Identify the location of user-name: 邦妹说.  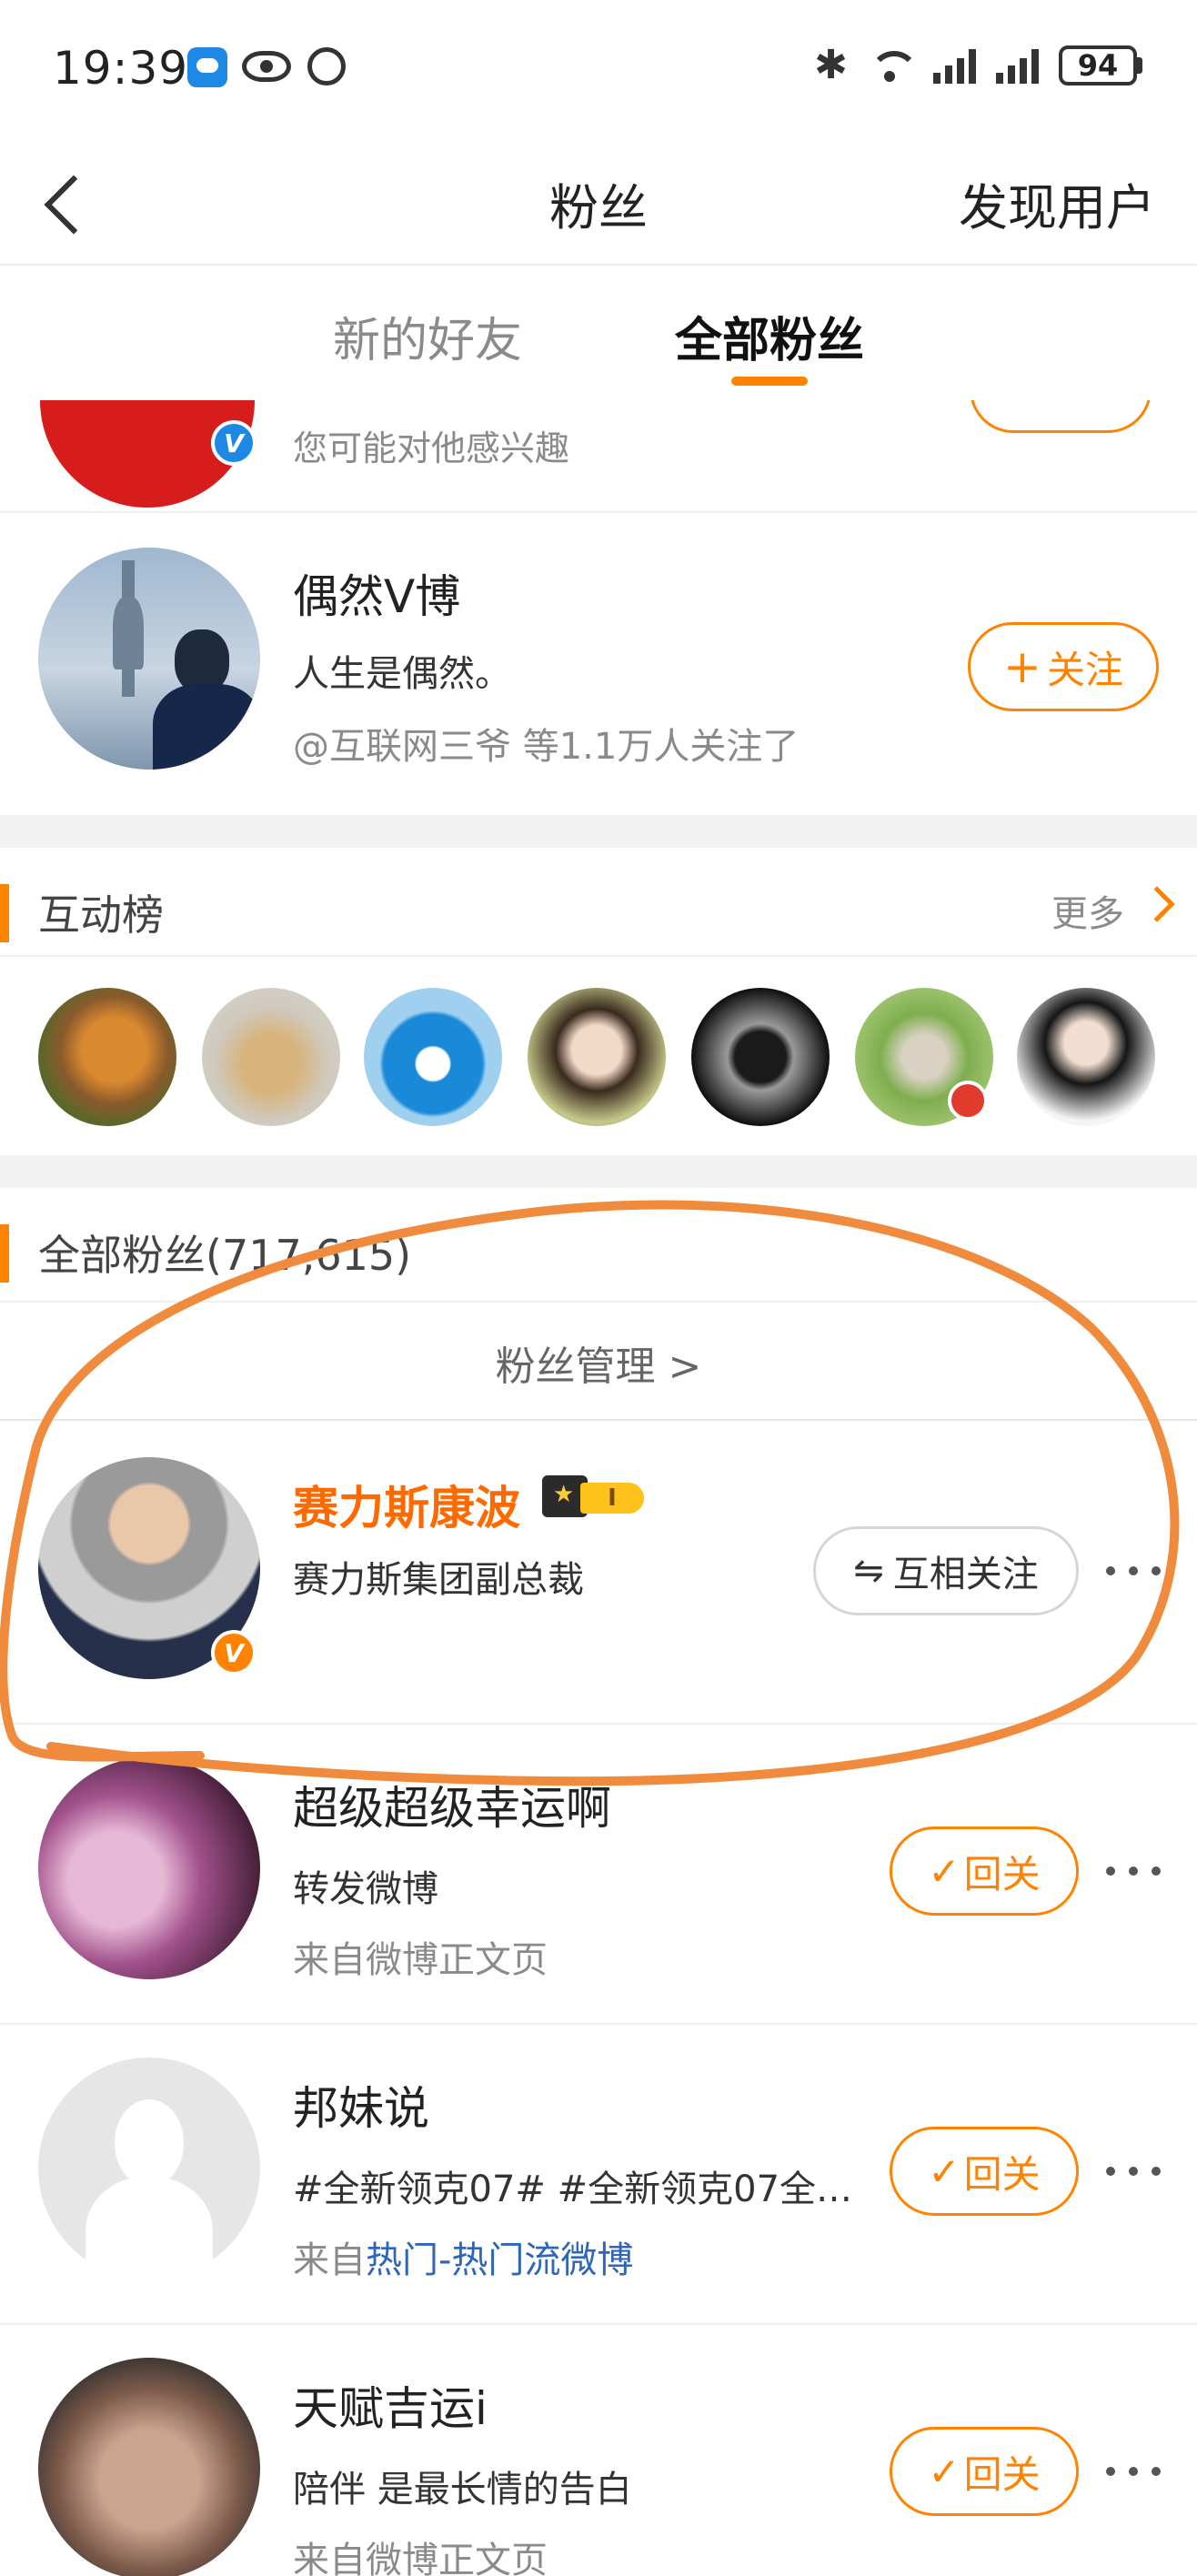
(361, 2105).